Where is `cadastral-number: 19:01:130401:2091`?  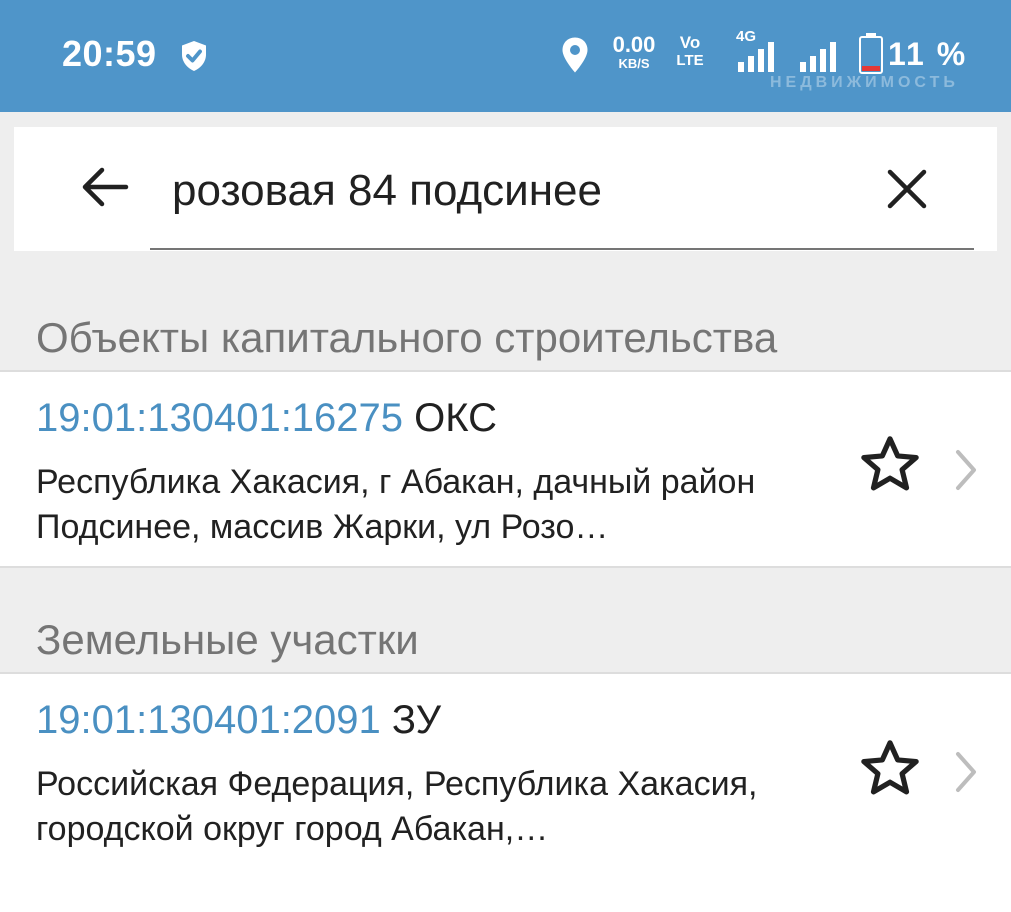 cadastral-number: 19:01:130401:2091 is located at coordinates (208, 720).